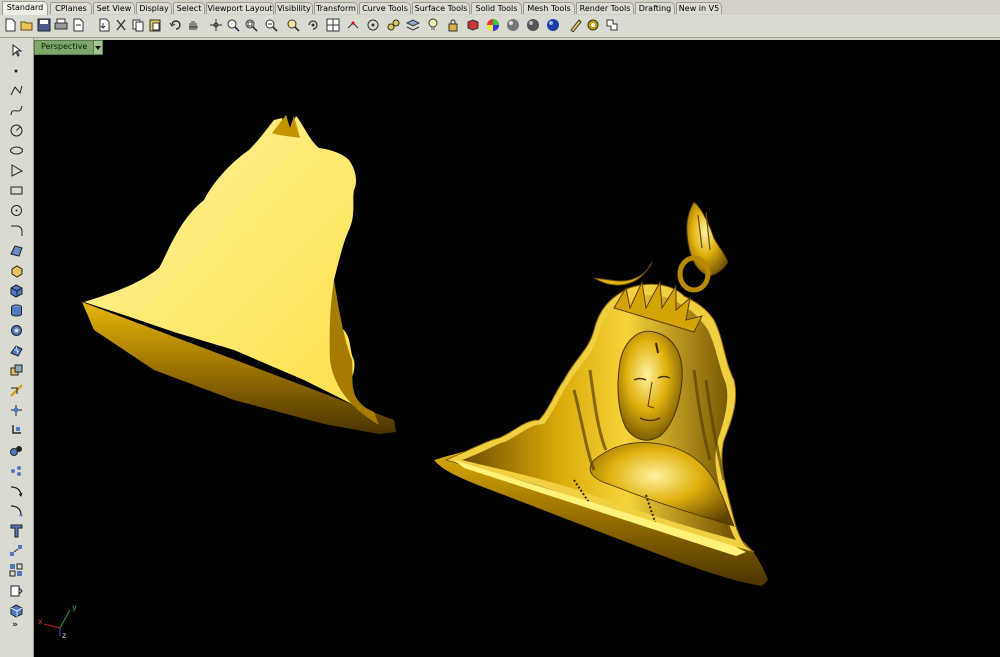 The width and height of the screenshot is (1000, 657). I want to click on undo-icon, so click(176, 25).